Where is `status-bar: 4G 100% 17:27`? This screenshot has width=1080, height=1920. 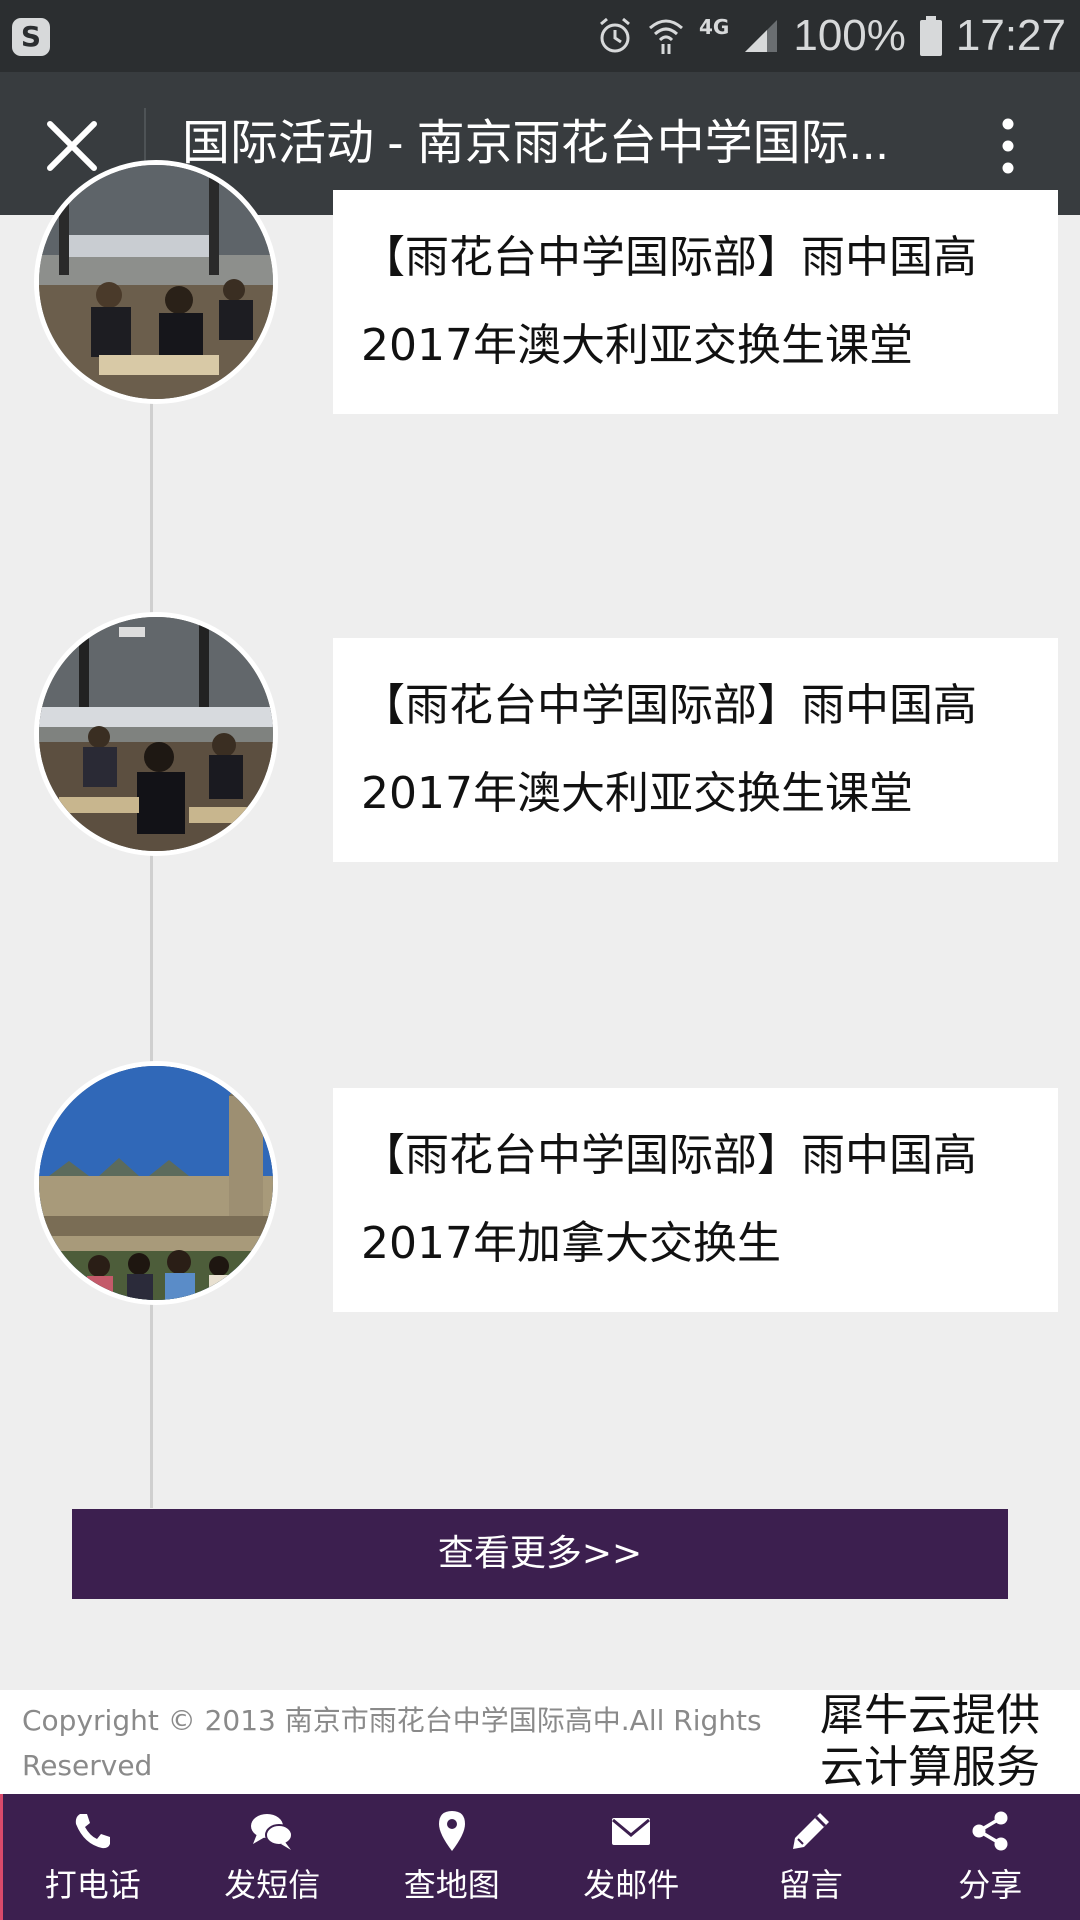
status-bar: 4G 100% 17:27 is located at coordinates (540, 36).